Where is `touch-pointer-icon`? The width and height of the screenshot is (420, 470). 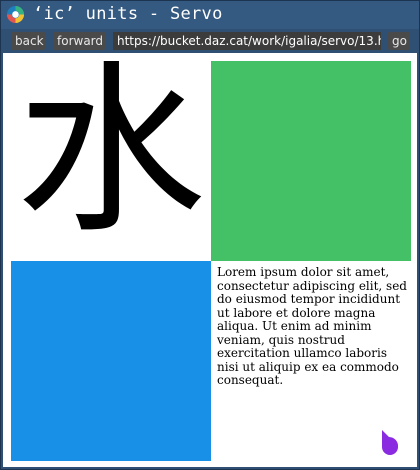
touch-pointer-icon is located at coordinates (390, 442).